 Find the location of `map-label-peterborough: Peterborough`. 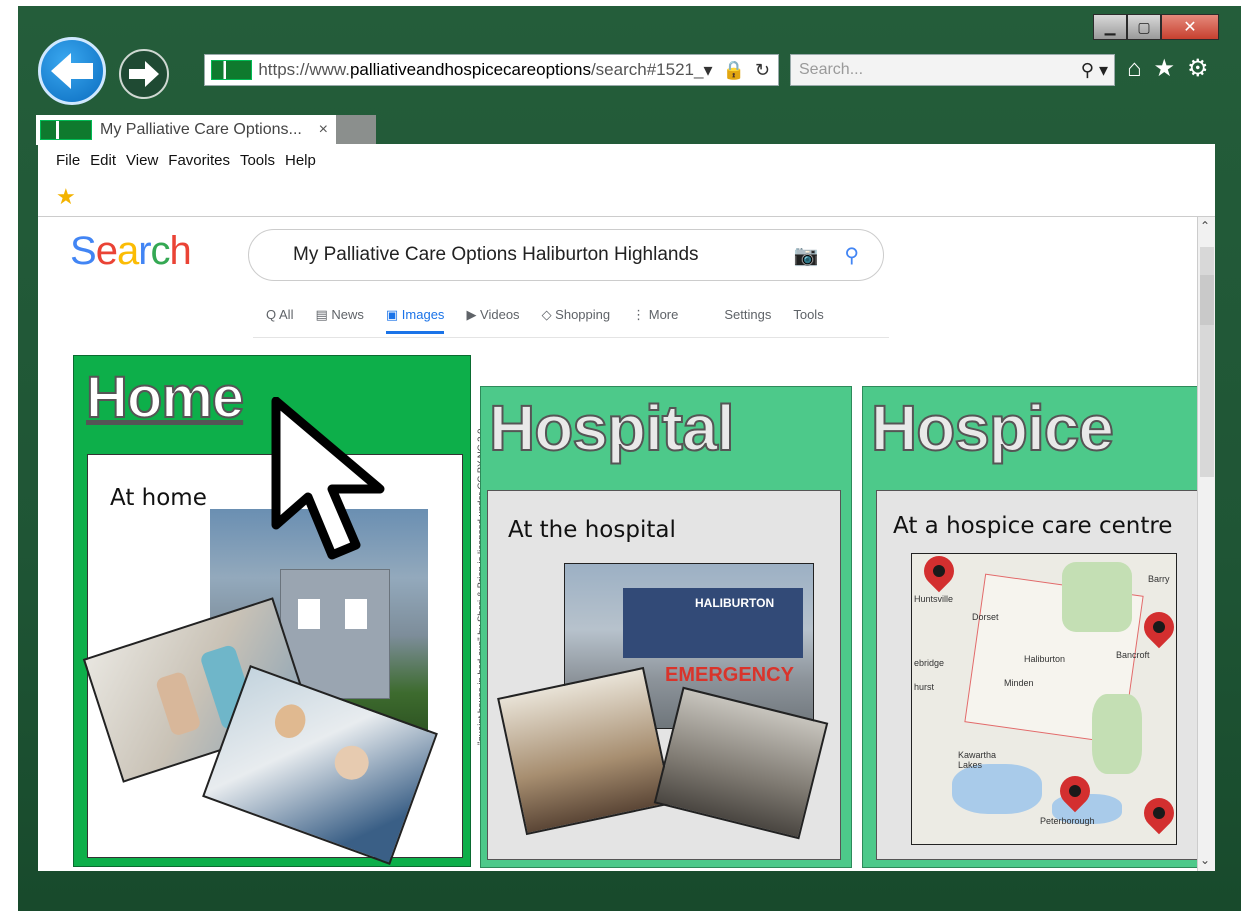

map-label-peterborough: Peterborough is located at coordinates (1067, 821).